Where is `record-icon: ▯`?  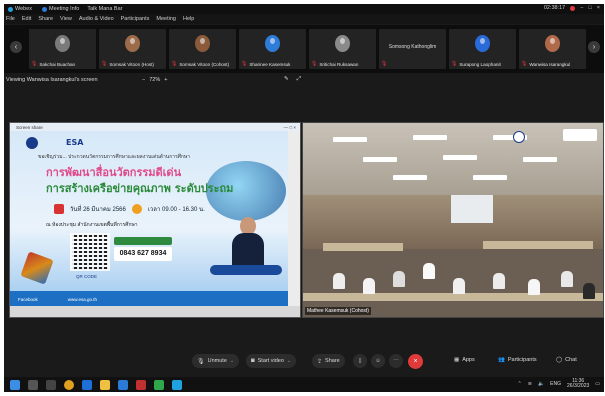 record-icon: ▯ is located at coordinates (360, 361).